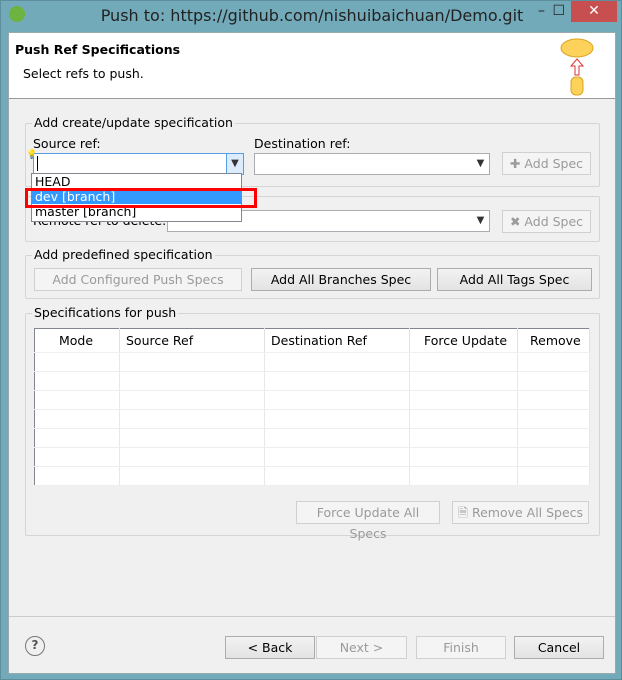 Image resolution: width=622 pixels, height=680 pixels. What do you see at coordinates (514, 279) in the screenshot?
I see `add-all-tags-spec-button: Add All Tags Spec` at bounding box center [514, 279].